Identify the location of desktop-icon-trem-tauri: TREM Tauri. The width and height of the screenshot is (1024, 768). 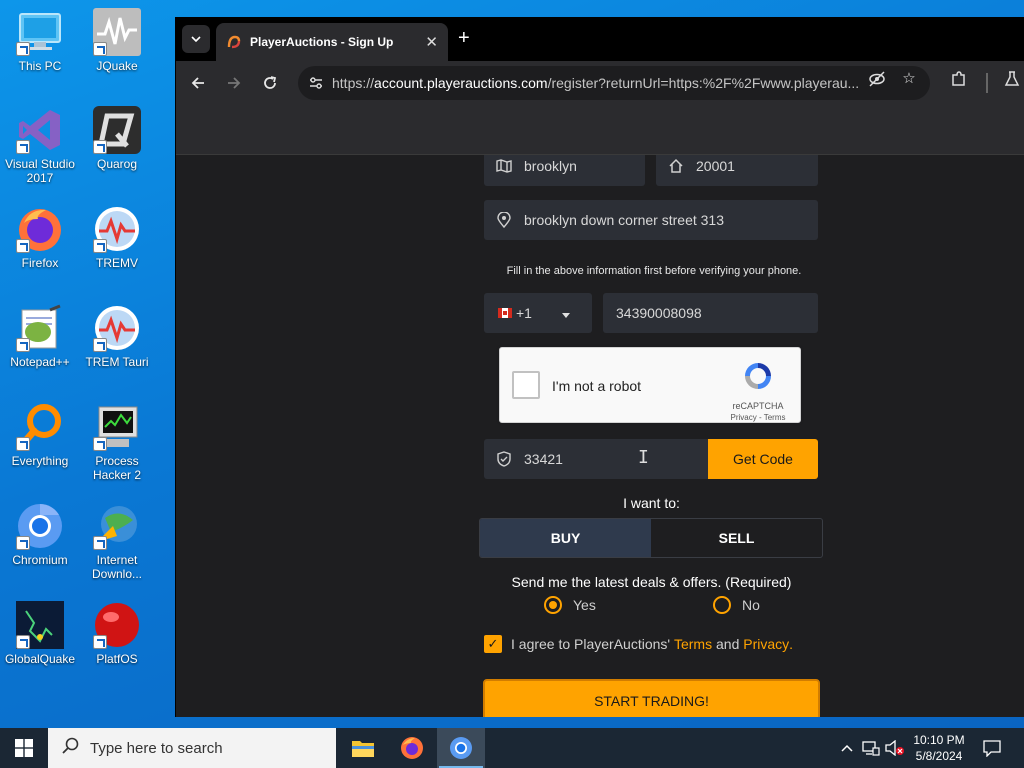
(117, 336).